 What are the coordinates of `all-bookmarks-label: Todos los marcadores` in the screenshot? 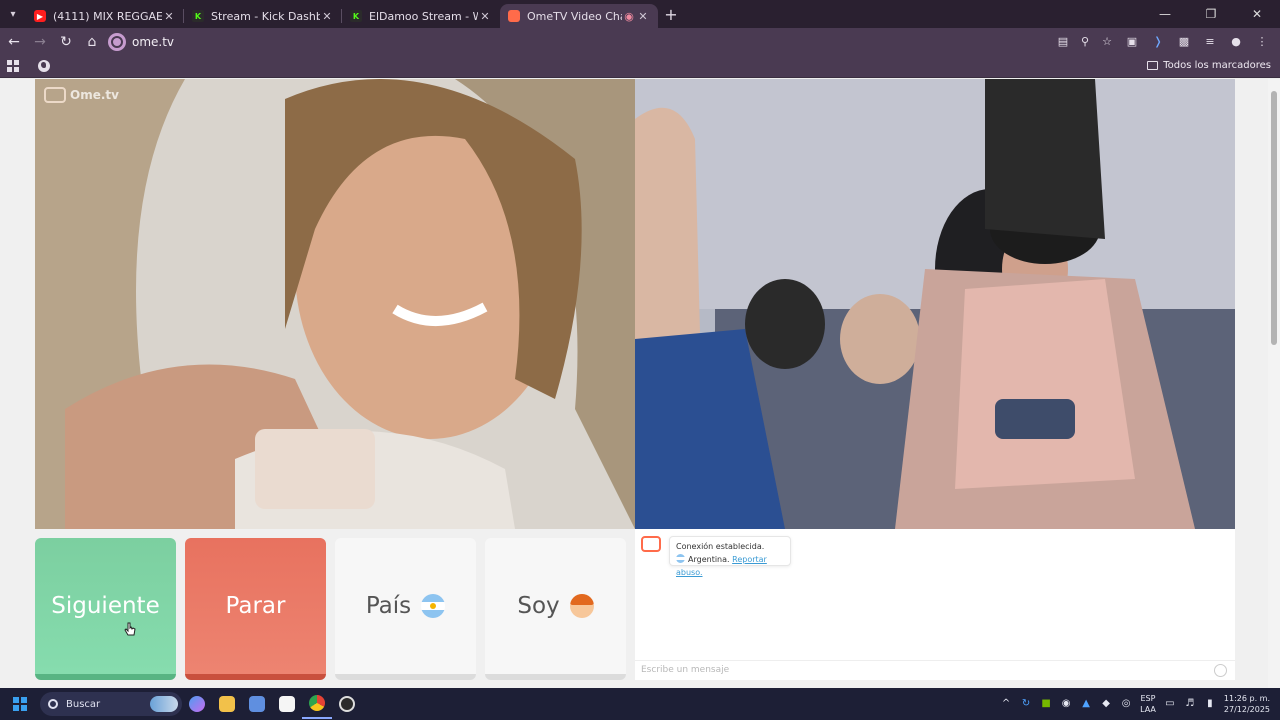 It's located at (1217, 65).